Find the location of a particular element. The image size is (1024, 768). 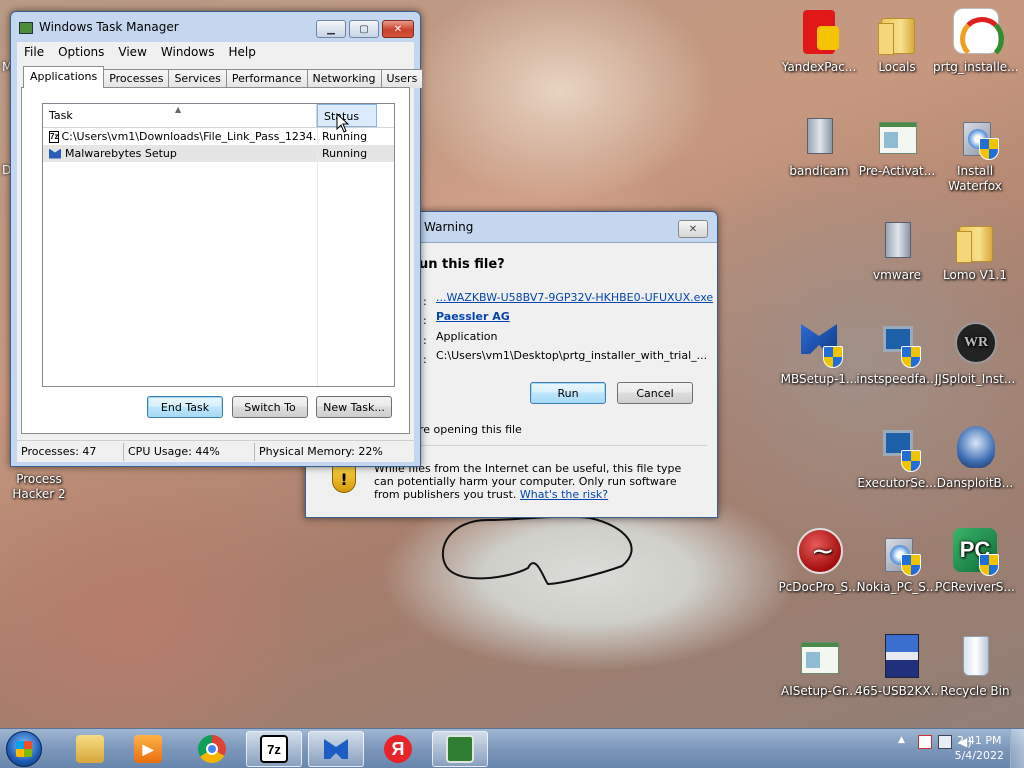

minimize-button: ▁ is located at coordinates (331, 29).